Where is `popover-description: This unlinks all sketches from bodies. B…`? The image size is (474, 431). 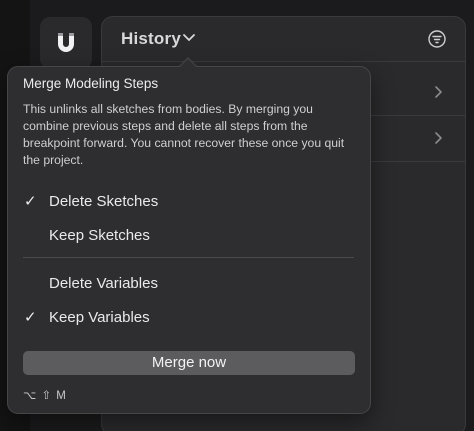 popover-description: This unlinks all sketches from bodies. B… is located at coordinates (184, 134).